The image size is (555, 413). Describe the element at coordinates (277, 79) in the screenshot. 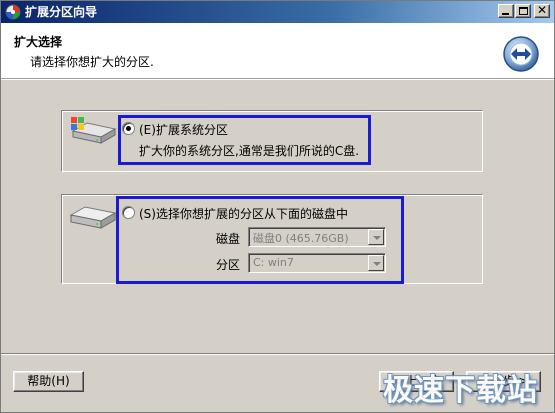

I see `header-divider` at that location.